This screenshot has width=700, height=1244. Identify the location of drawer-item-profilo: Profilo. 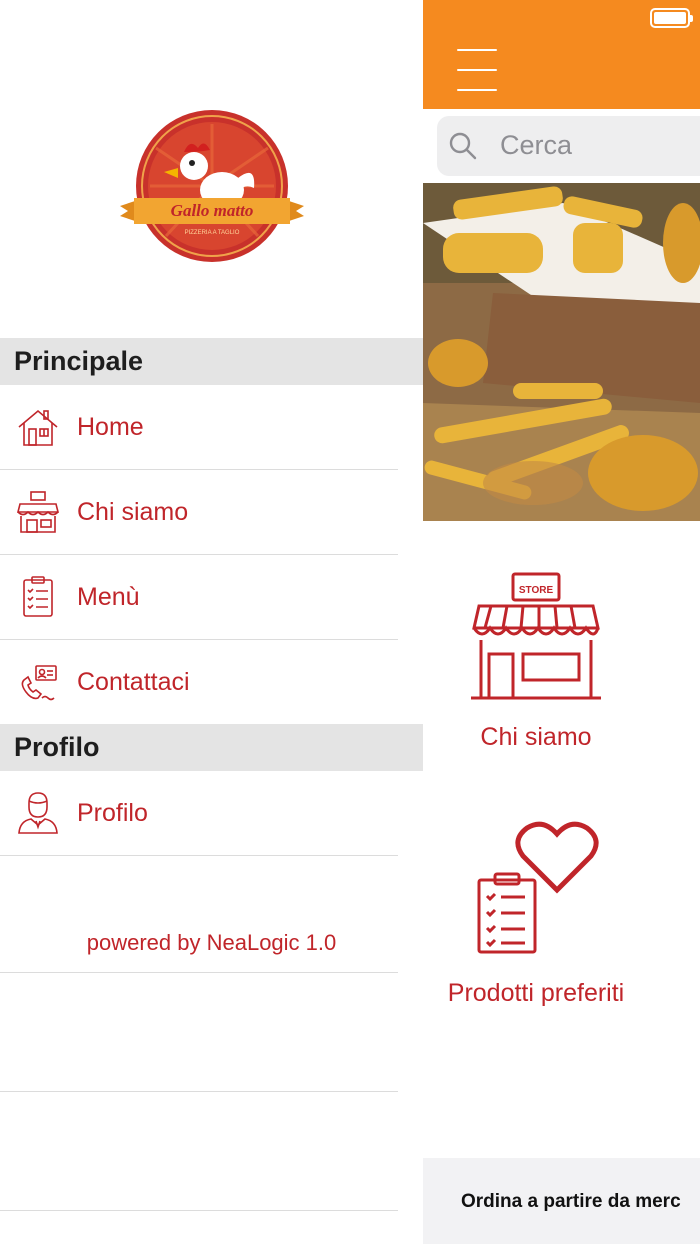
(199, 813).